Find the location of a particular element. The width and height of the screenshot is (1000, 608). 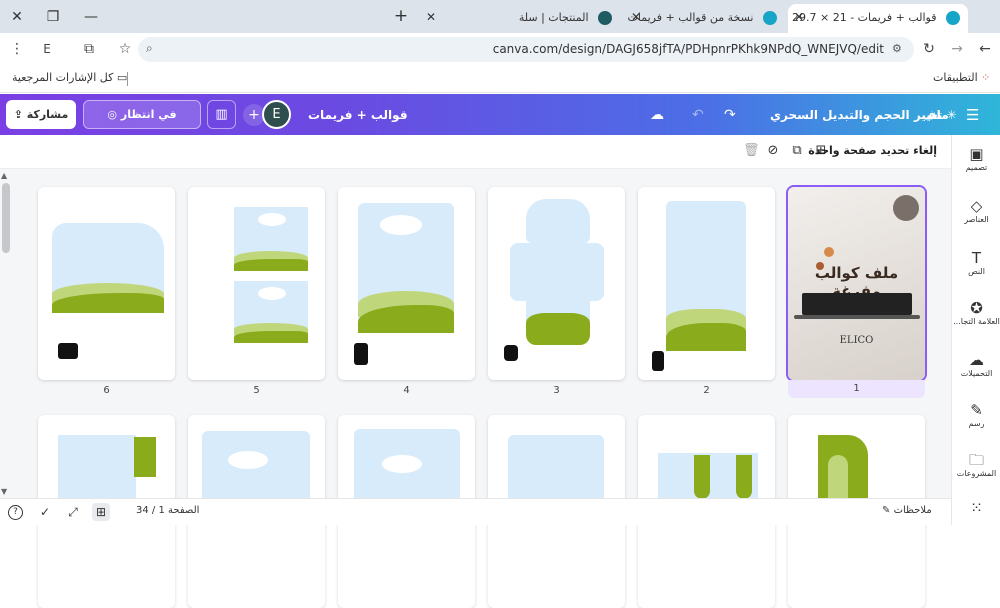

laptop-base is located at coordinates (857, 317).